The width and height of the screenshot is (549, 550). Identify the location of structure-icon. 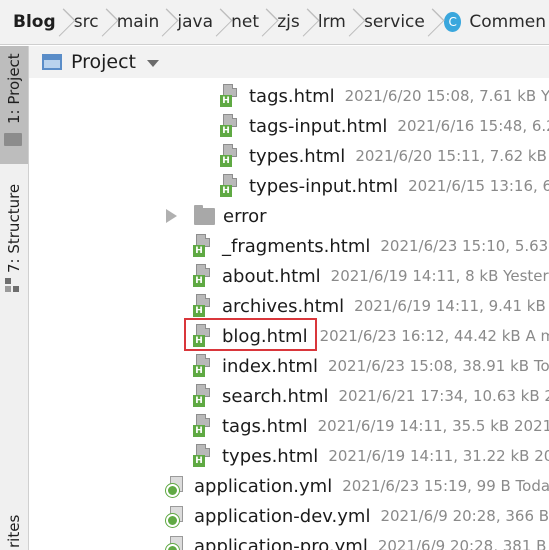
(13, 286).